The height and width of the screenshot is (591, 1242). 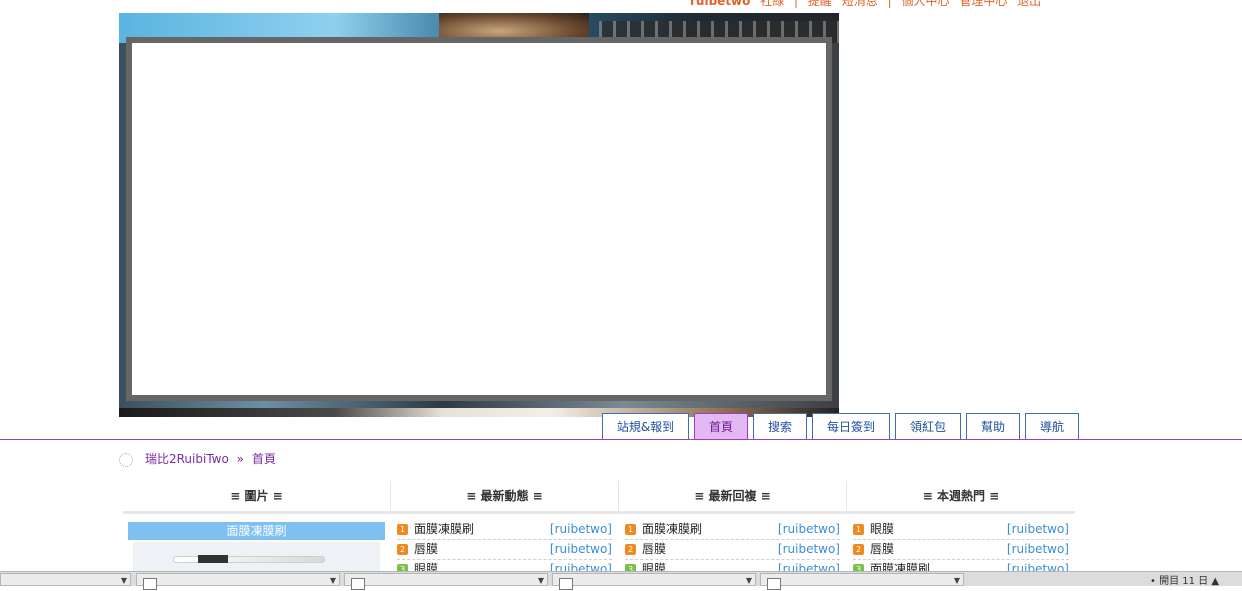 I want to click on list-item: 1 眼膜 [ruibetwo], so click(x=961, y=530).